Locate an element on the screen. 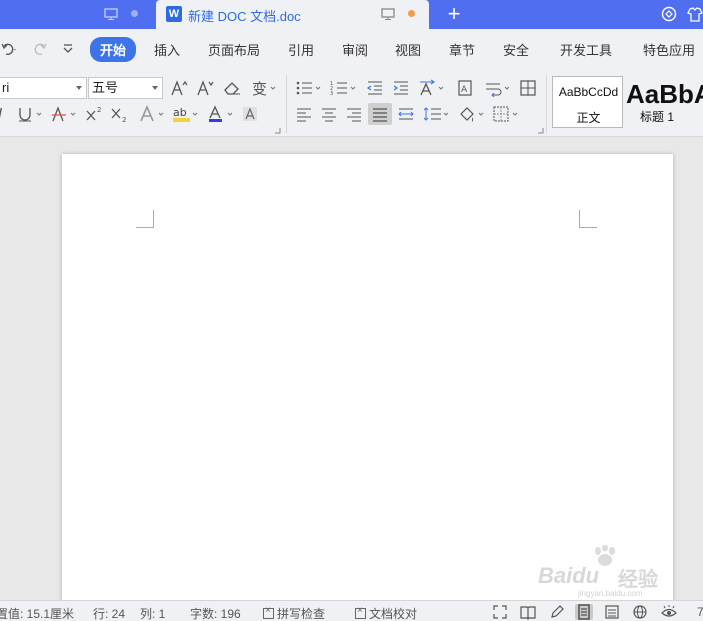  watermark-url: jingyan.baidu.com is located at coordinates (610, 593).